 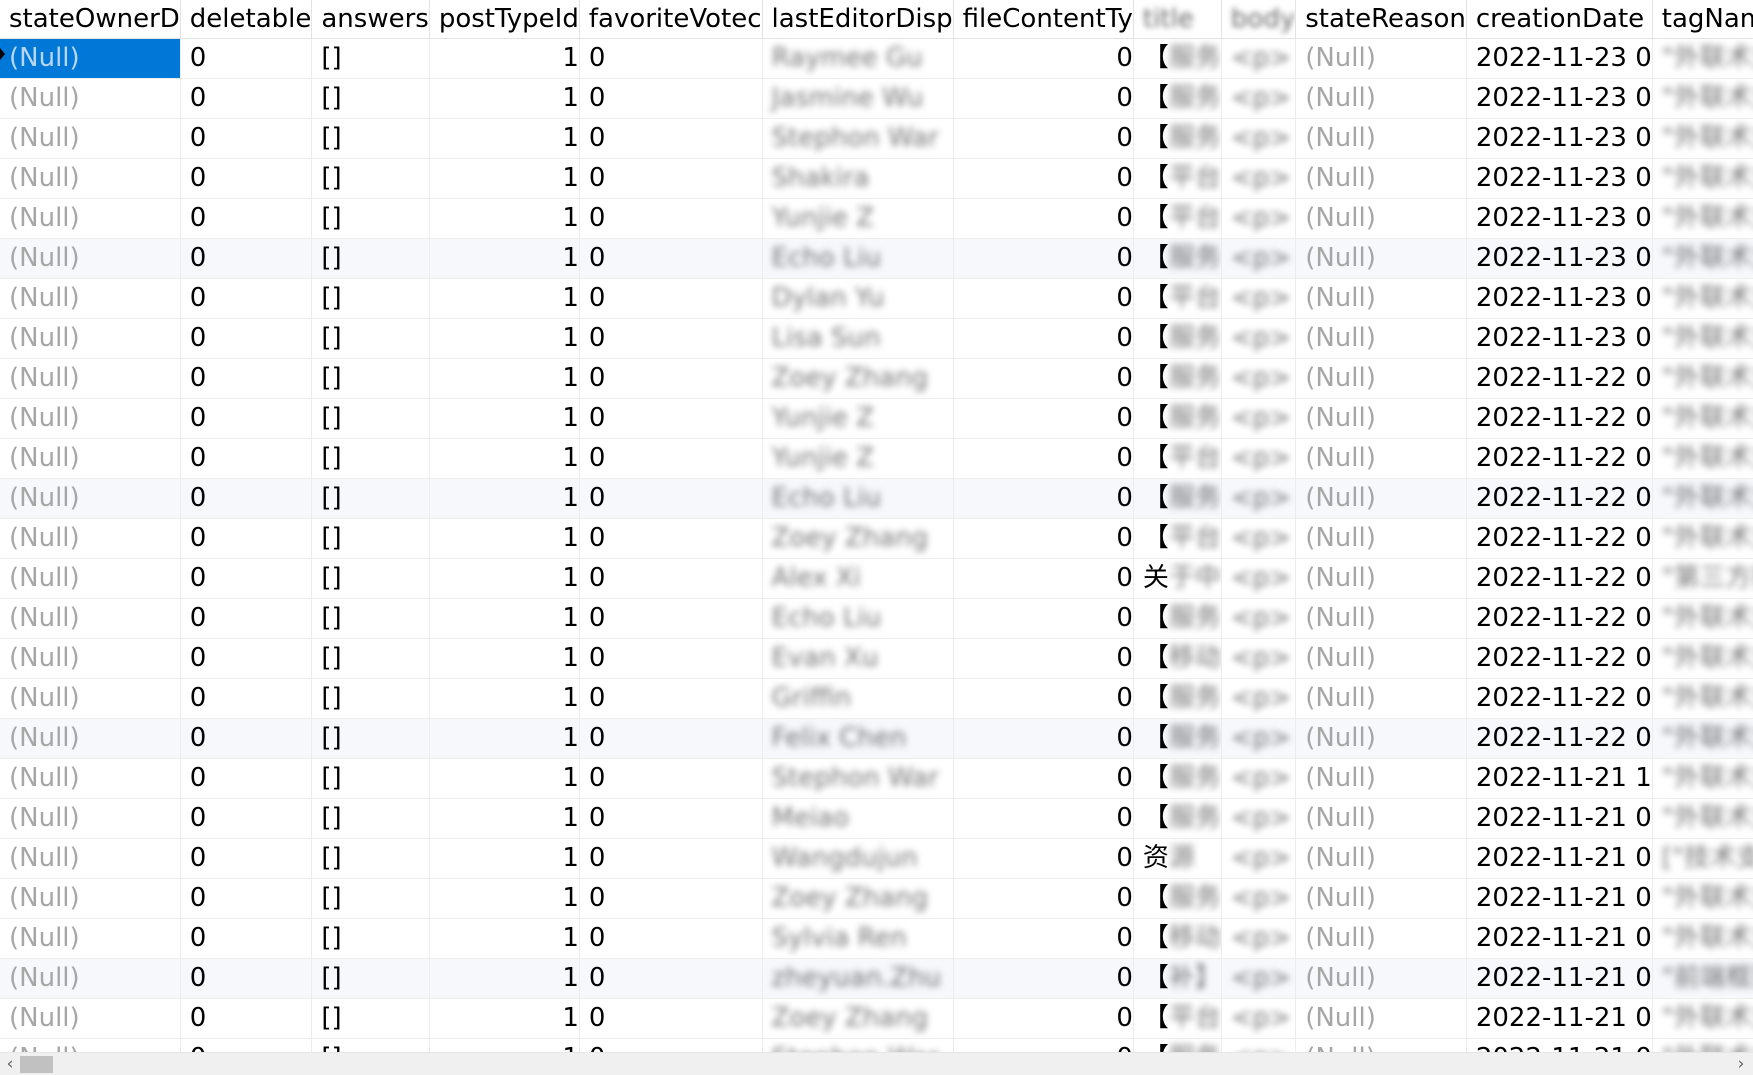 What do you see at coordinates (246, 19) in the screenshot?
I see `column-header-deletable: deletable` at bounding box center [246, 19].